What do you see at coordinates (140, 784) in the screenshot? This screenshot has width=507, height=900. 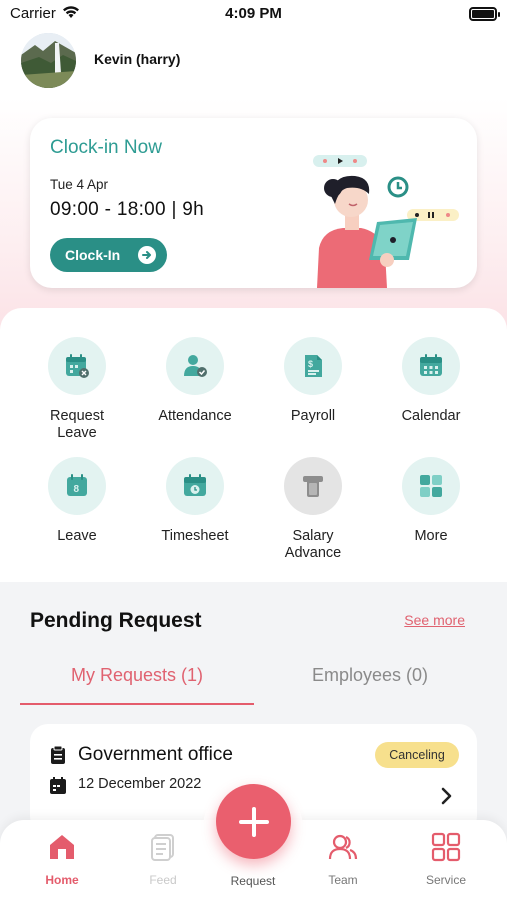 I see `request-date: 12 December 2022` at bounding box center [140, 784].